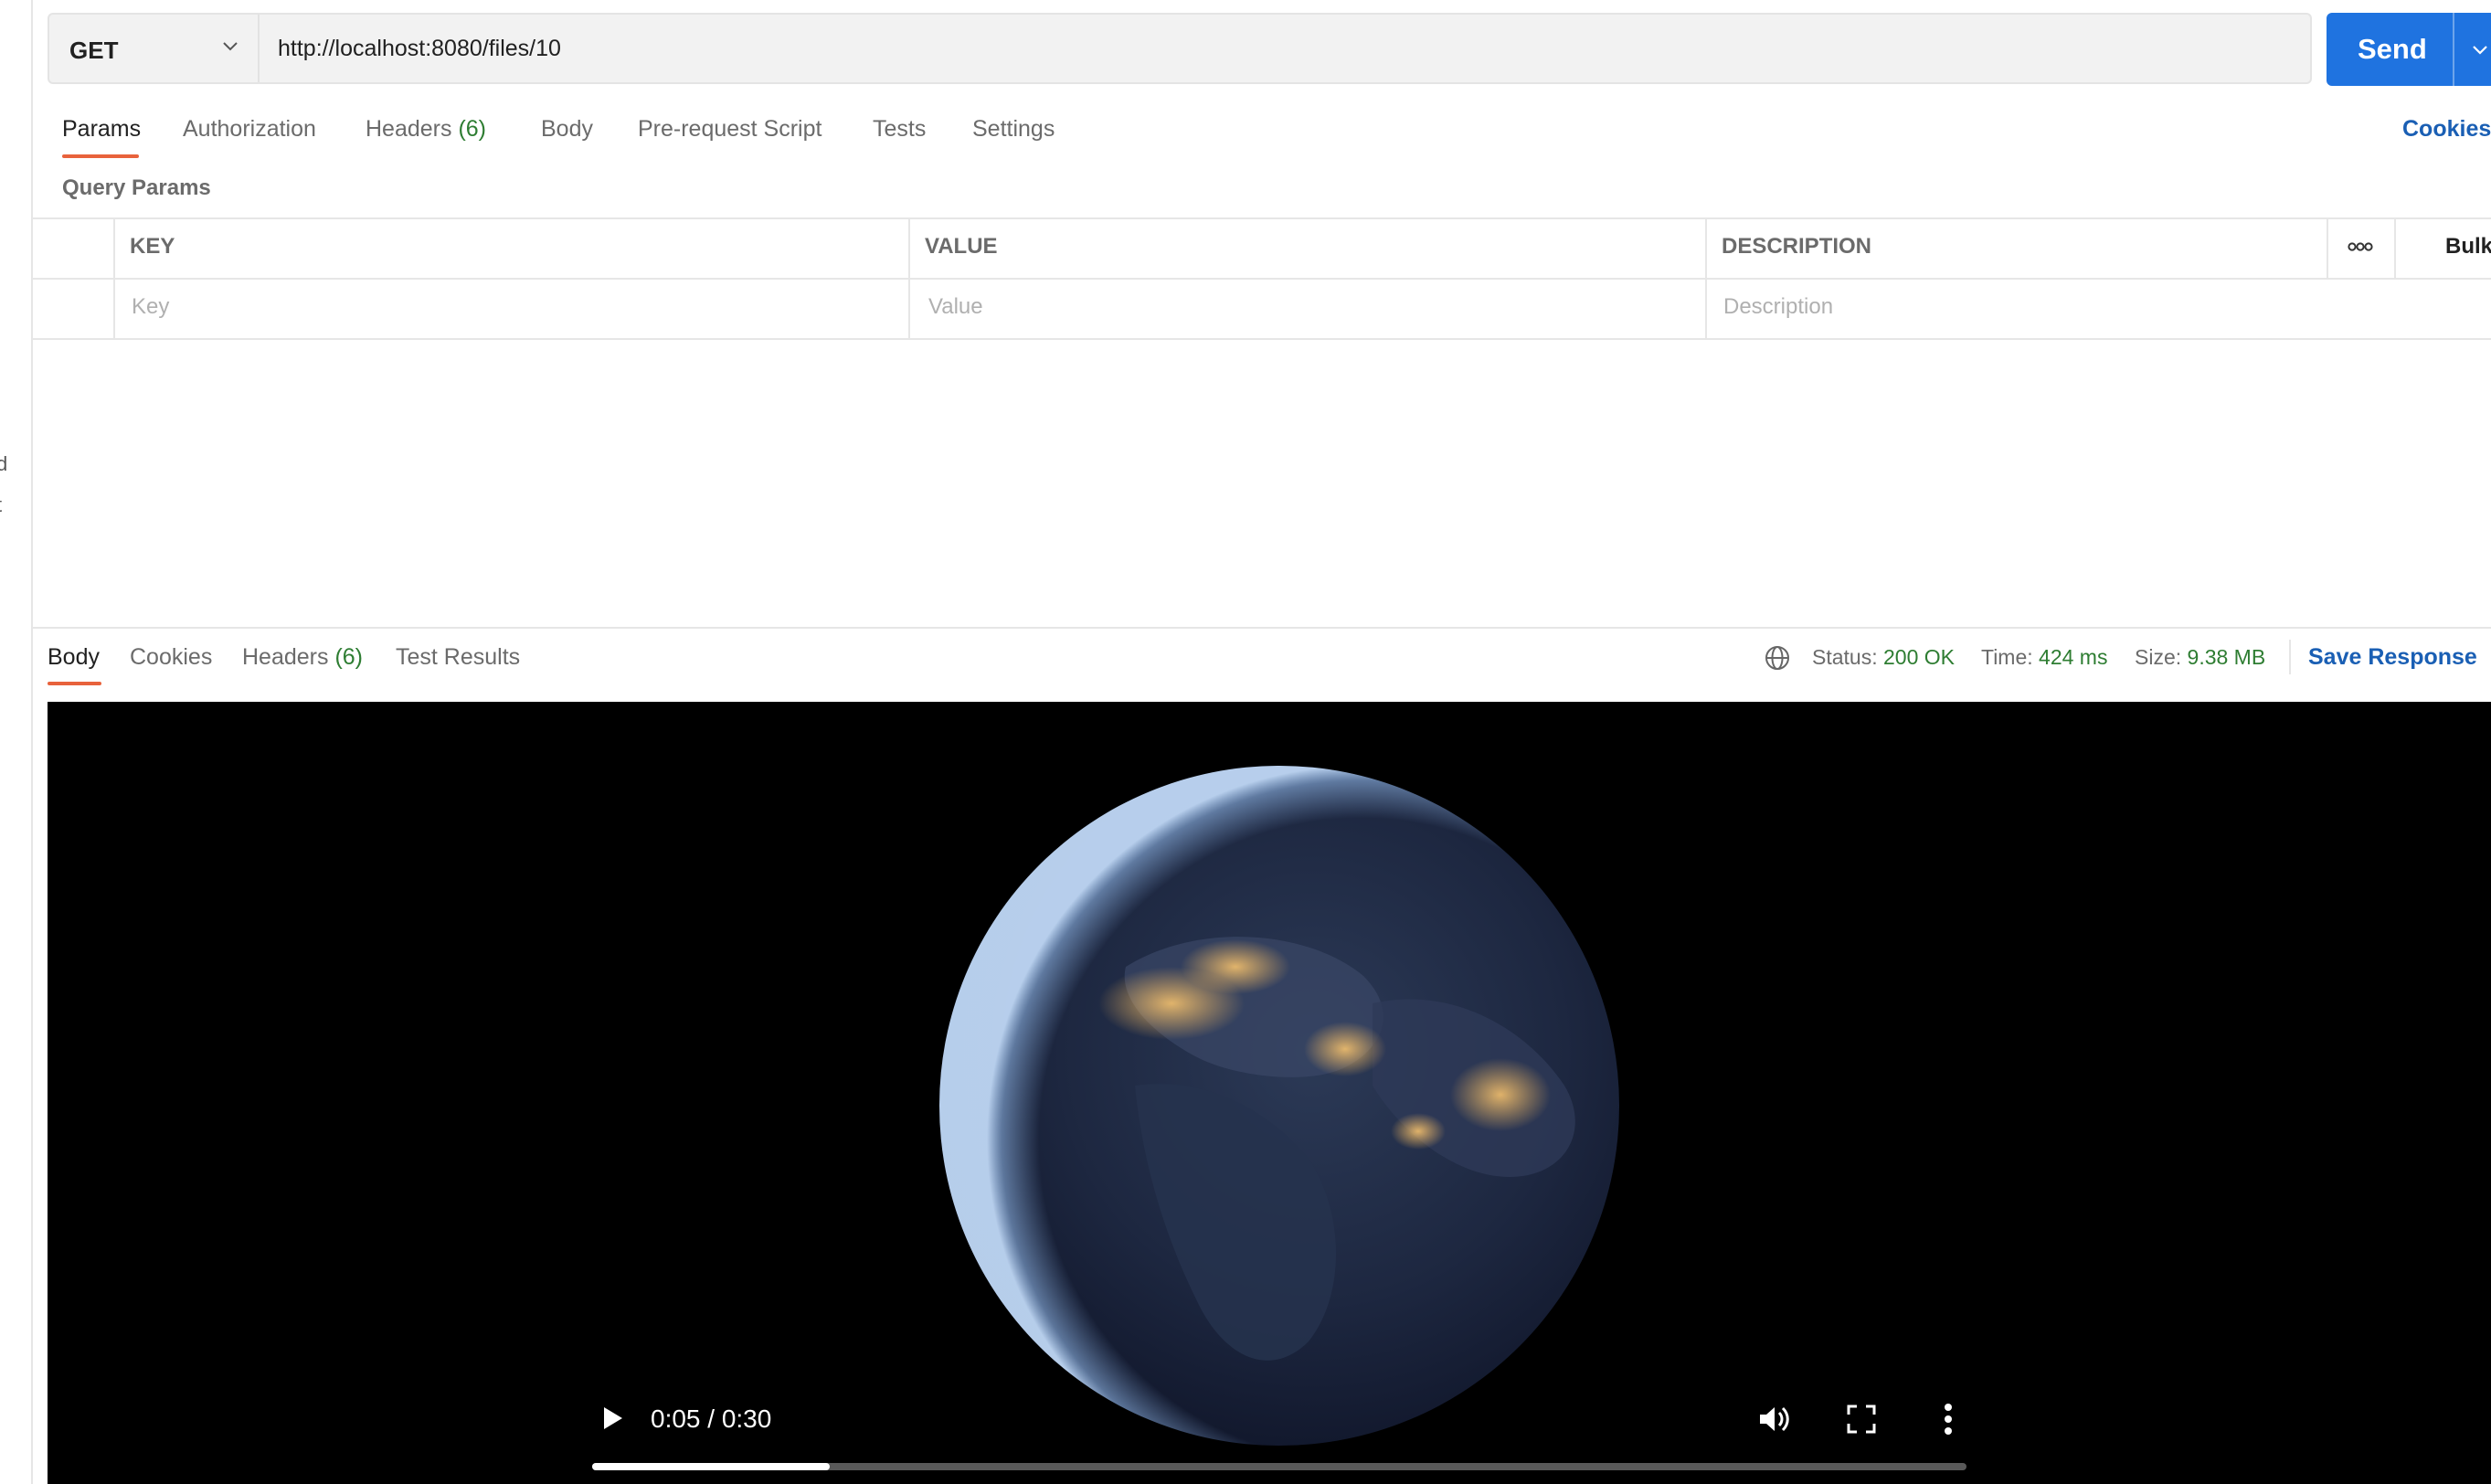 The width and height of the screenshot is (2491, 1484). I want to click on response-time: Time: 424 ms, so click(2044, 657).